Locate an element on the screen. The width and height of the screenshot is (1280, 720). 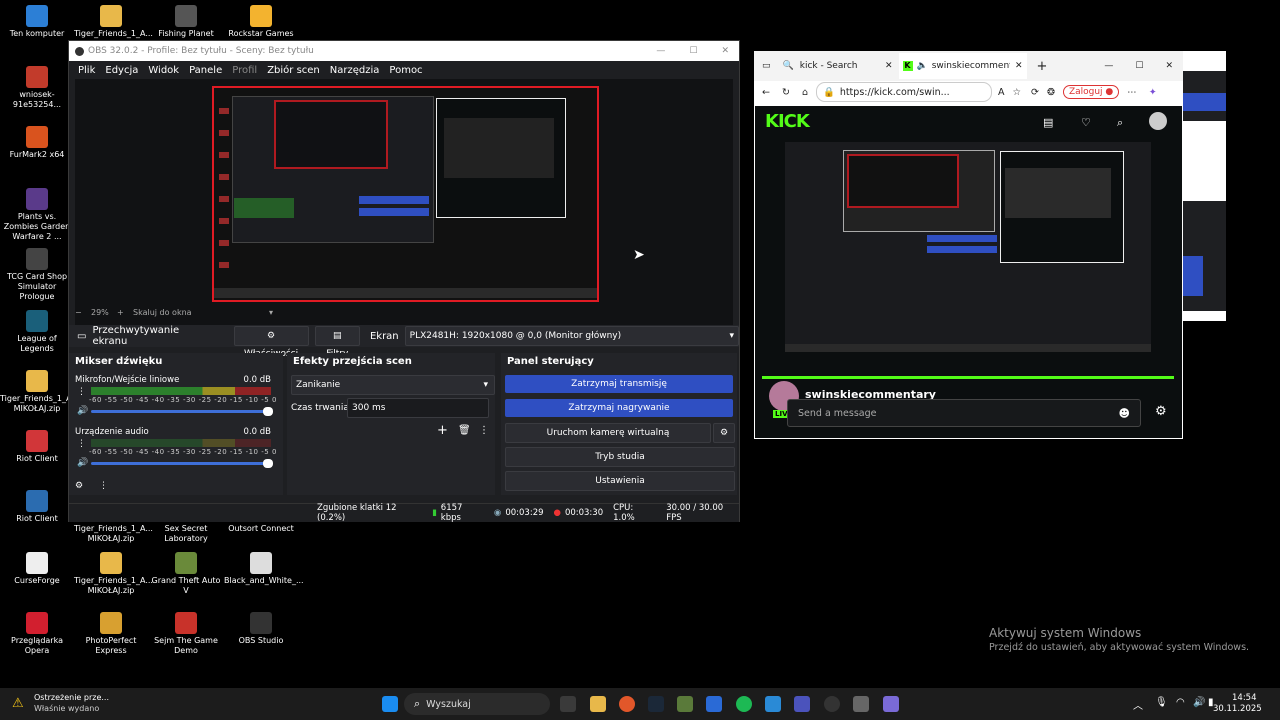
desktop-icon: FurMark2 x64 is located at coordinates (37, 143).